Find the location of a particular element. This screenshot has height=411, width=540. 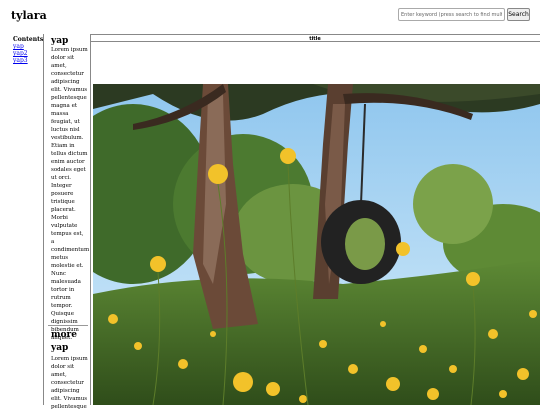

center-divider is located at coordinates (90, 219).